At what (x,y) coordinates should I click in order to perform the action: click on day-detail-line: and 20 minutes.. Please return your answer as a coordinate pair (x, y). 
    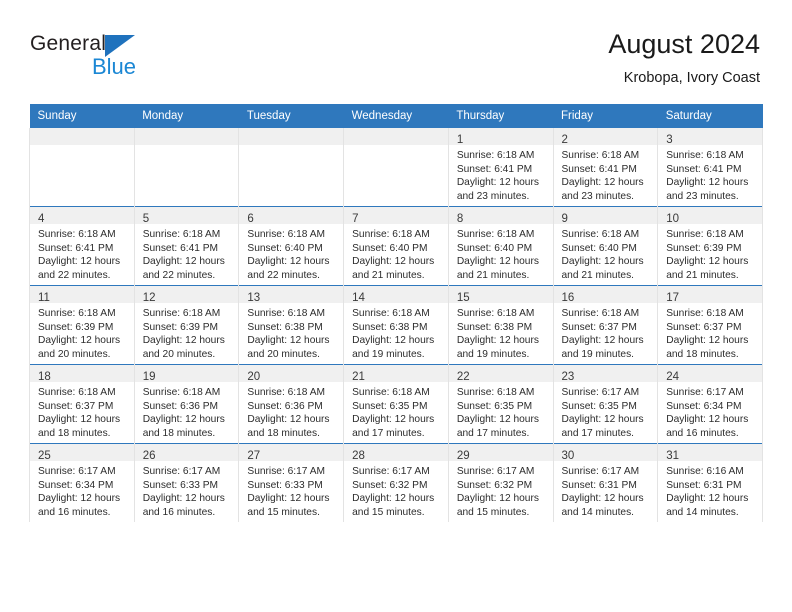
    Looking at the image, I should click on (283, 354).